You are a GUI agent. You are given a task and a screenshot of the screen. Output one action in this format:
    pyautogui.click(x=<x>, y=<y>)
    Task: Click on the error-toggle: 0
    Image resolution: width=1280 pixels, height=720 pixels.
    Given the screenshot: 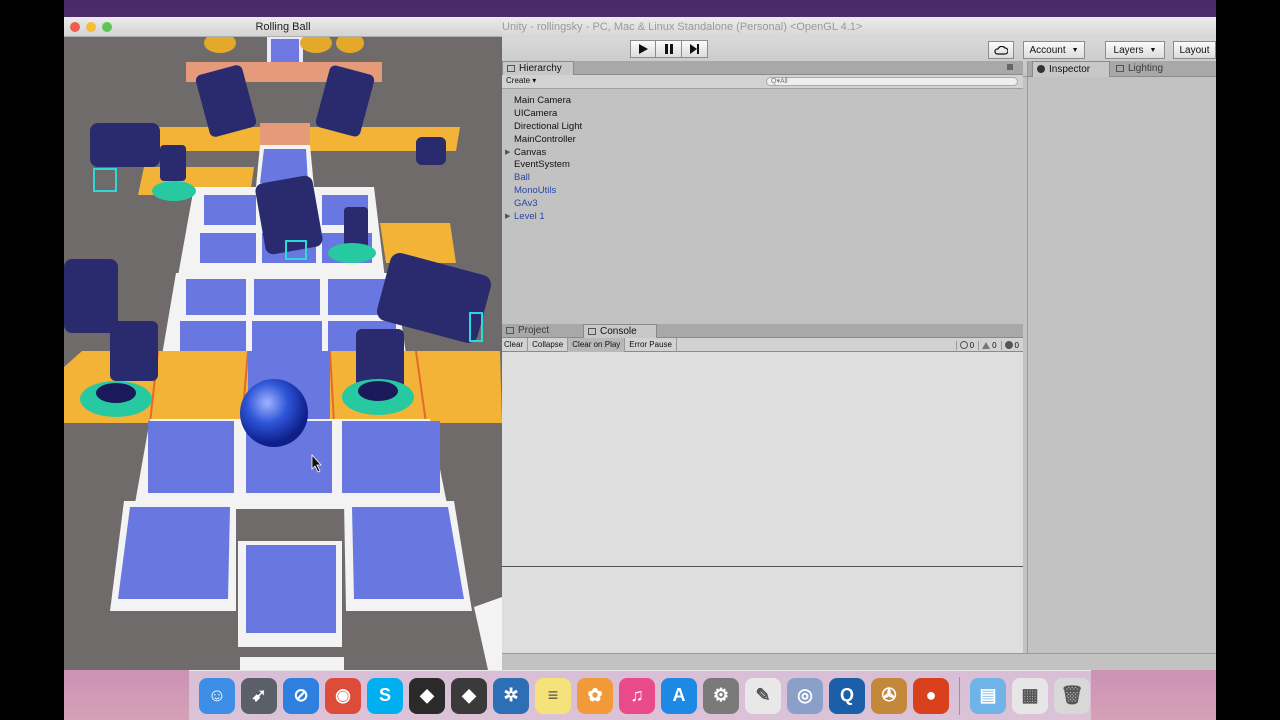 What is the action you would take?
    pyautogui.click(x=1009, y=345)
    